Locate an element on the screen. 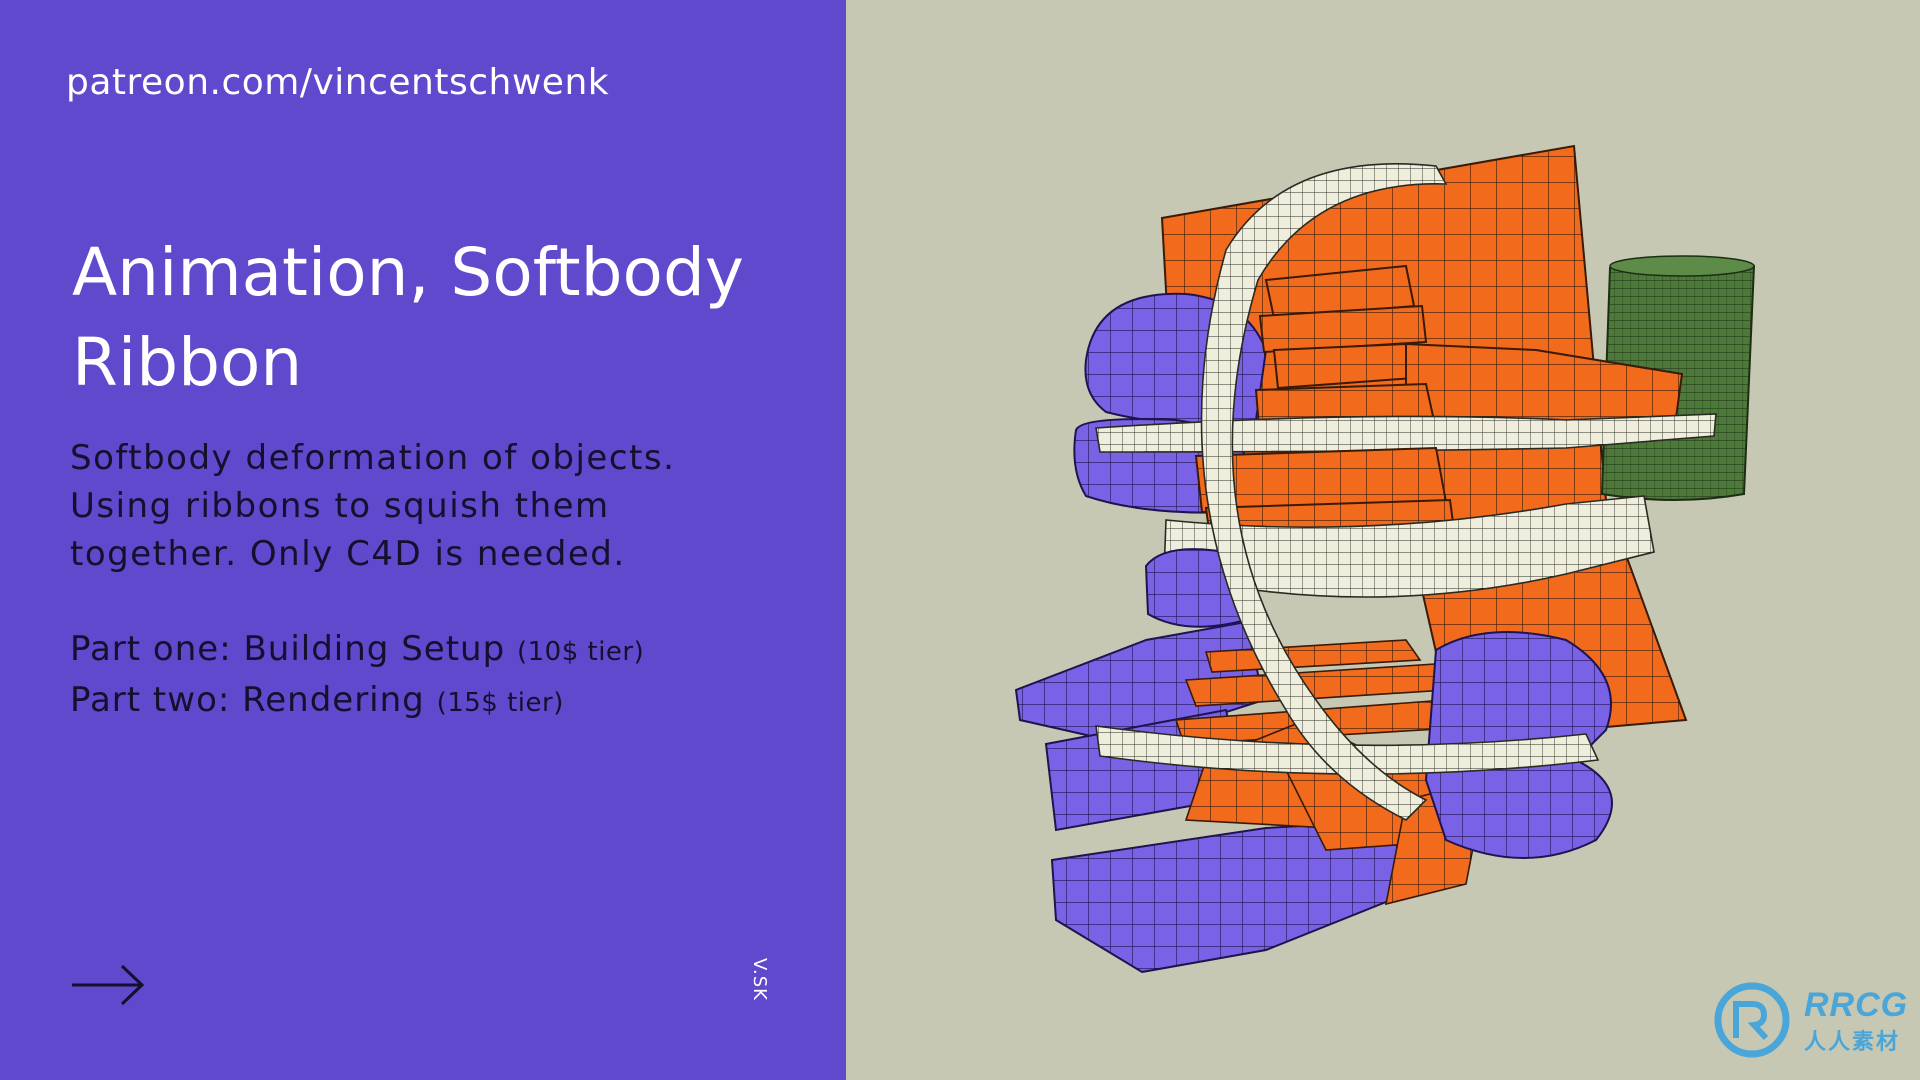 The image size is (1920, 1080). part-one: Part one: Building Setup (10$ tier) is located at coordinates (440, 650).